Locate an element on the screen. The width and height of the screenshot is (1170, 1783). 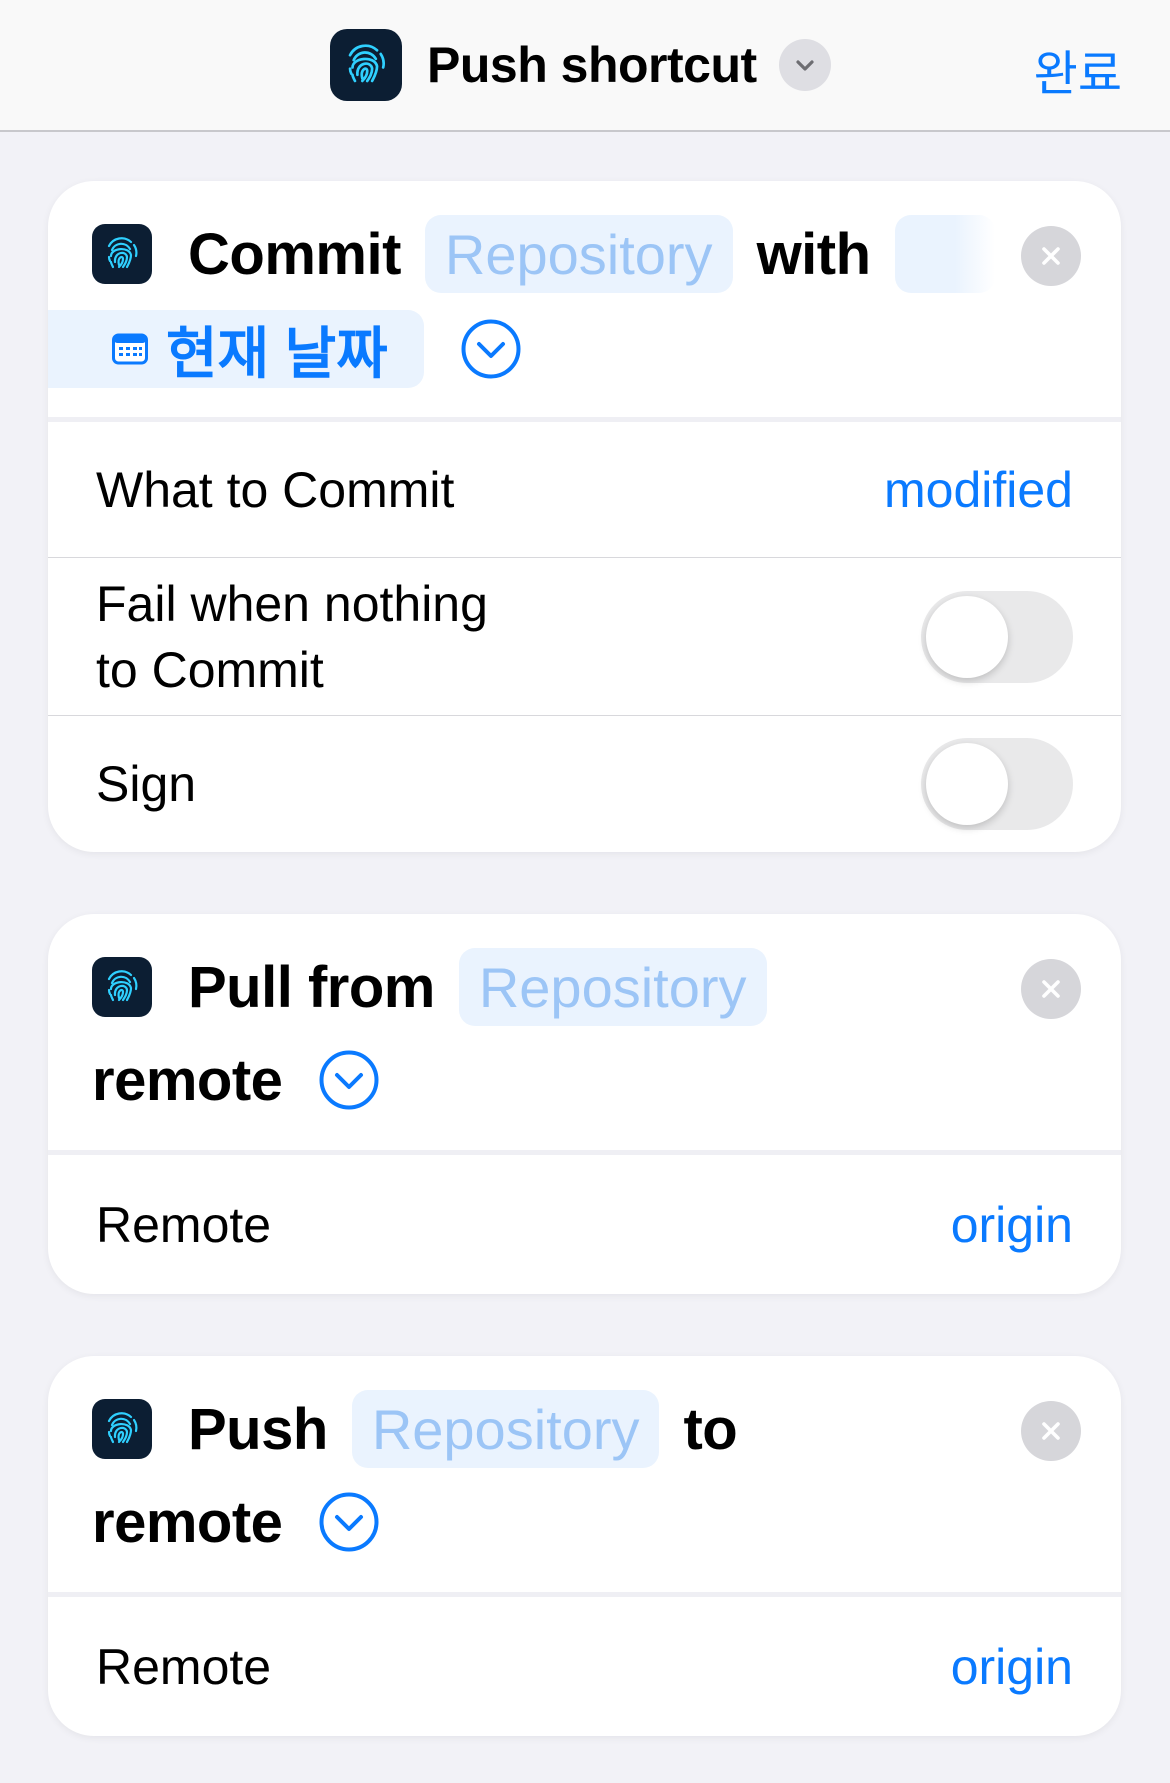
param-value: modified is located at coordinates (978, 490).